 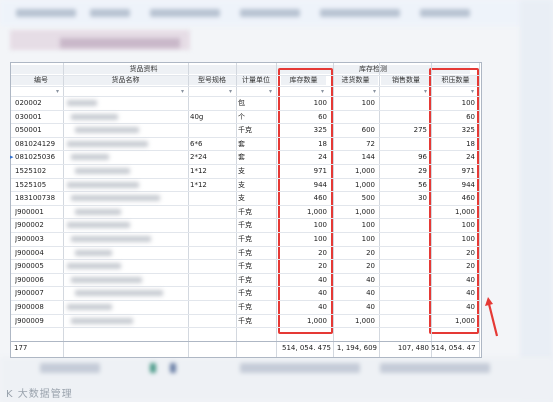 I want to click on cell-in-qty: 500, so click(x=368, y=198).